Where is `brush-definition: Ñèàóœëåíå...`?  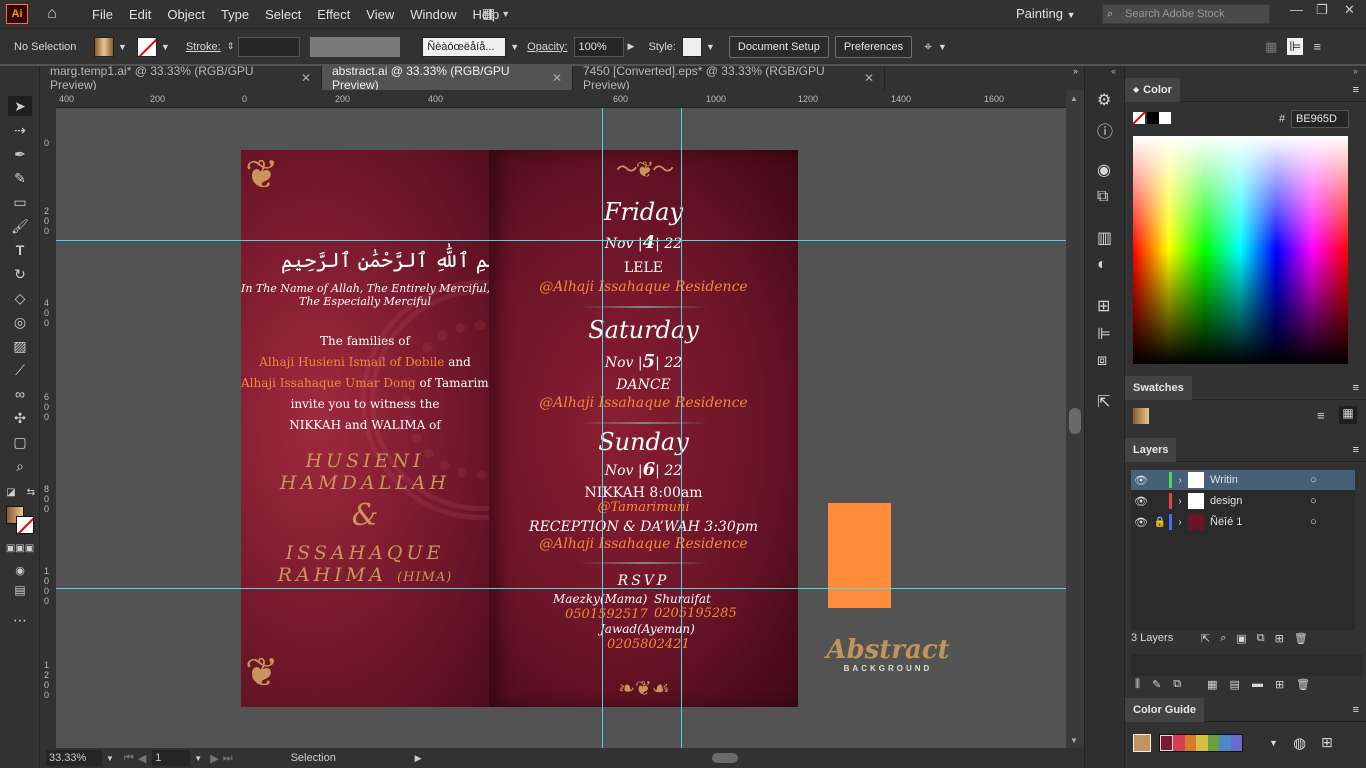
brush-definition: Ñèàóœëåíå... is located at coordinates (464, 46).